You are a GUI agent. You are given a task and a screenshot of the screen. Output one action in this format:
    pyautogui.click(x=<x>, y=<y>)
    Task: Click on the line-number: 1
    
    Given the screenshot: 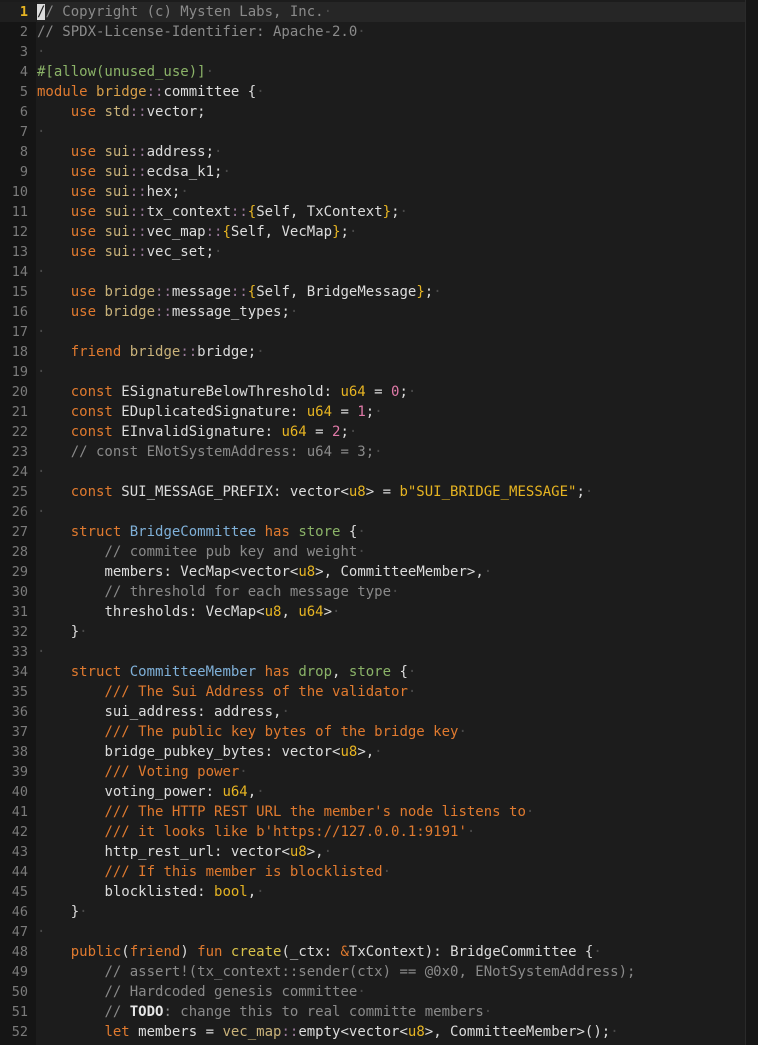 What is the action you would take?
    pyautogui.click(x=23, y=12)
    